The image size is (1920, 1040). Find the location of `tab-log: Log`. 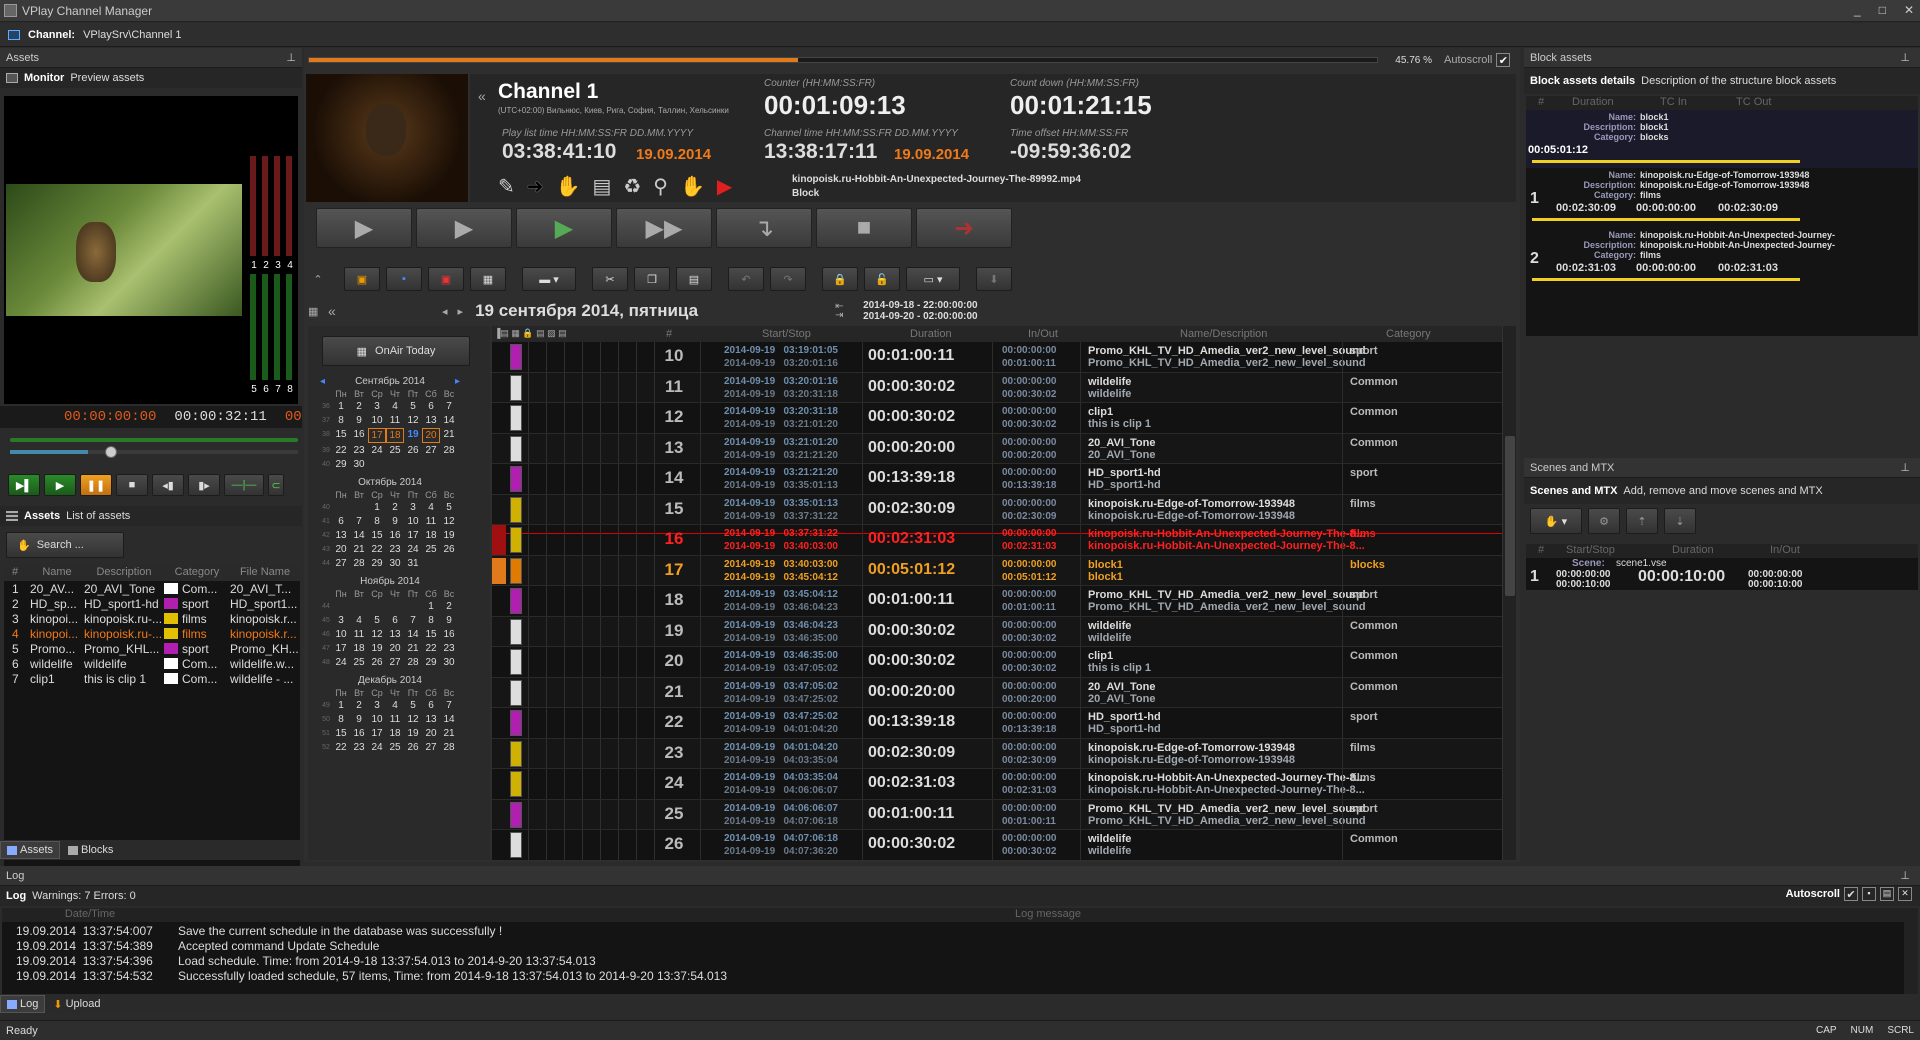

tab-log: Log is located at coordinates (23, 1004).